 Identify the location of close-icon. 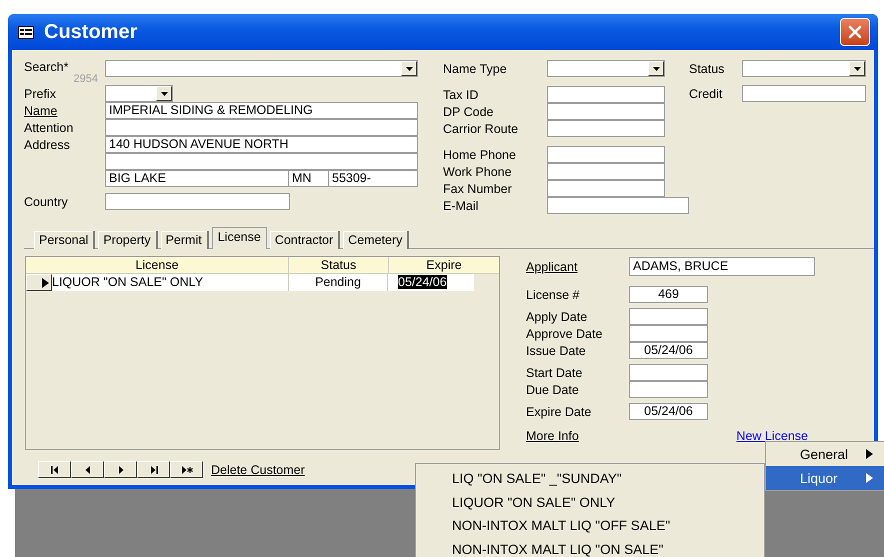
(855, 32).